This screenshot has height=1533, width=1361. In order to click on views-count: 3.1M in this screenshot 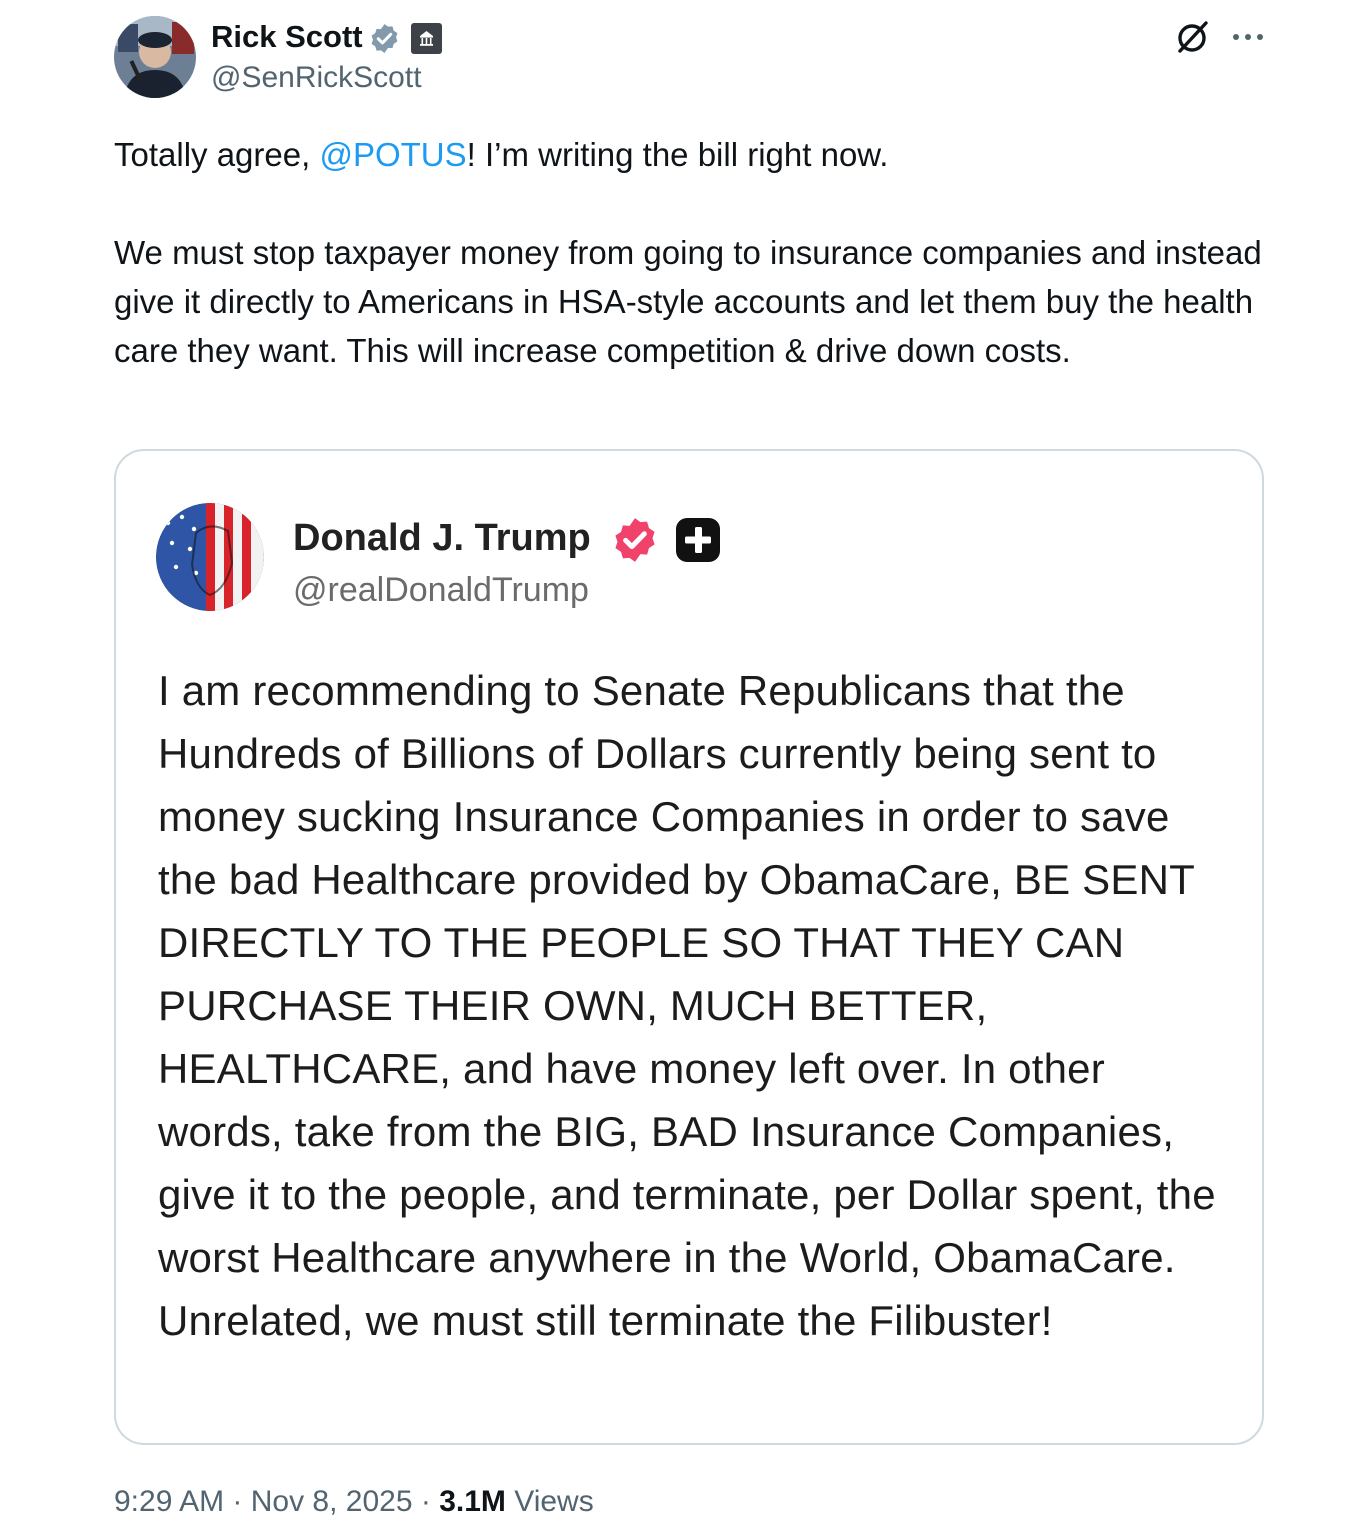, I will do `click(472, 1501)`.